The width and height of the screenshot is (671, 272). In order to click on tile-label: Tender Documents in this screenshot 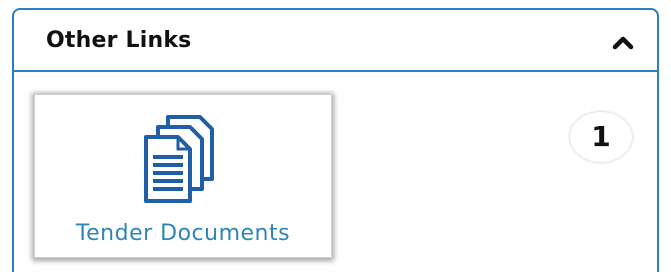, I will do `click(183, 233)`.